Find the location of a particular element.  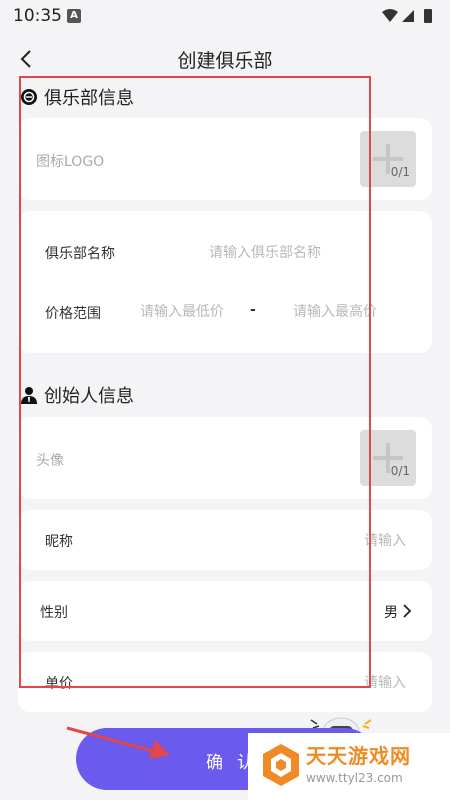

club-name-input: 请输入俱乐部名称 is located at coordinates (265, 252).